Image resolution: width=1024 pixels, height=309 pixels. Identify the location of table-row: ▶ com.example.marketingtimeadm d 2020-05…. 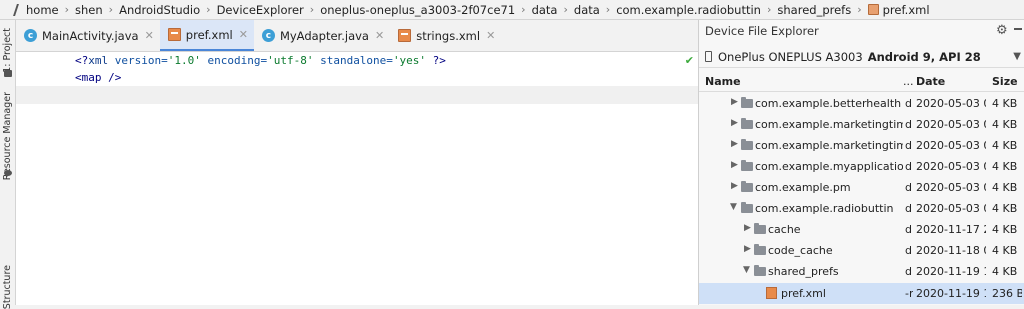
(861, 124).